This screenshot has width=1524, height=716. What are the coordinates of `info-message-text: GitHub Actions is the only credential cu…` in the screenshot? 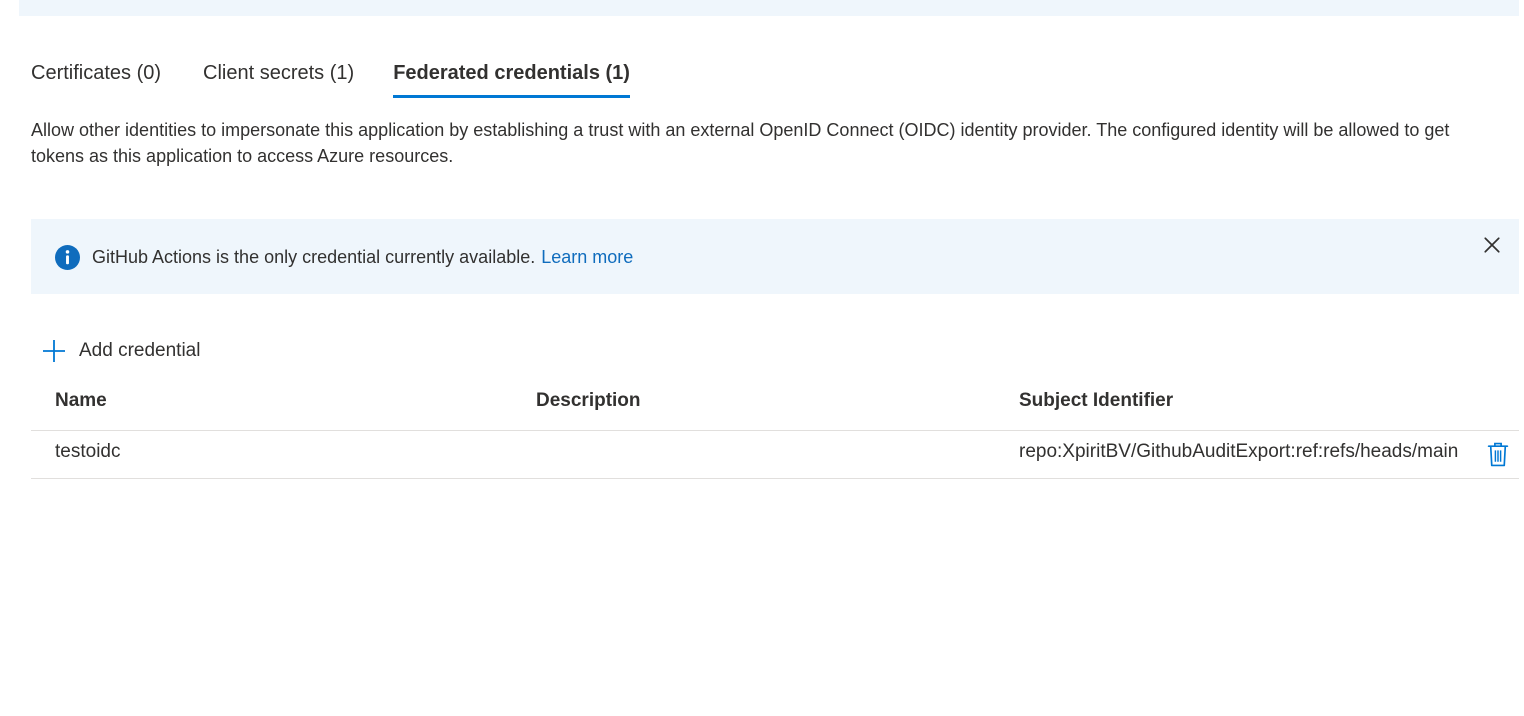 It's located at (314, 257).